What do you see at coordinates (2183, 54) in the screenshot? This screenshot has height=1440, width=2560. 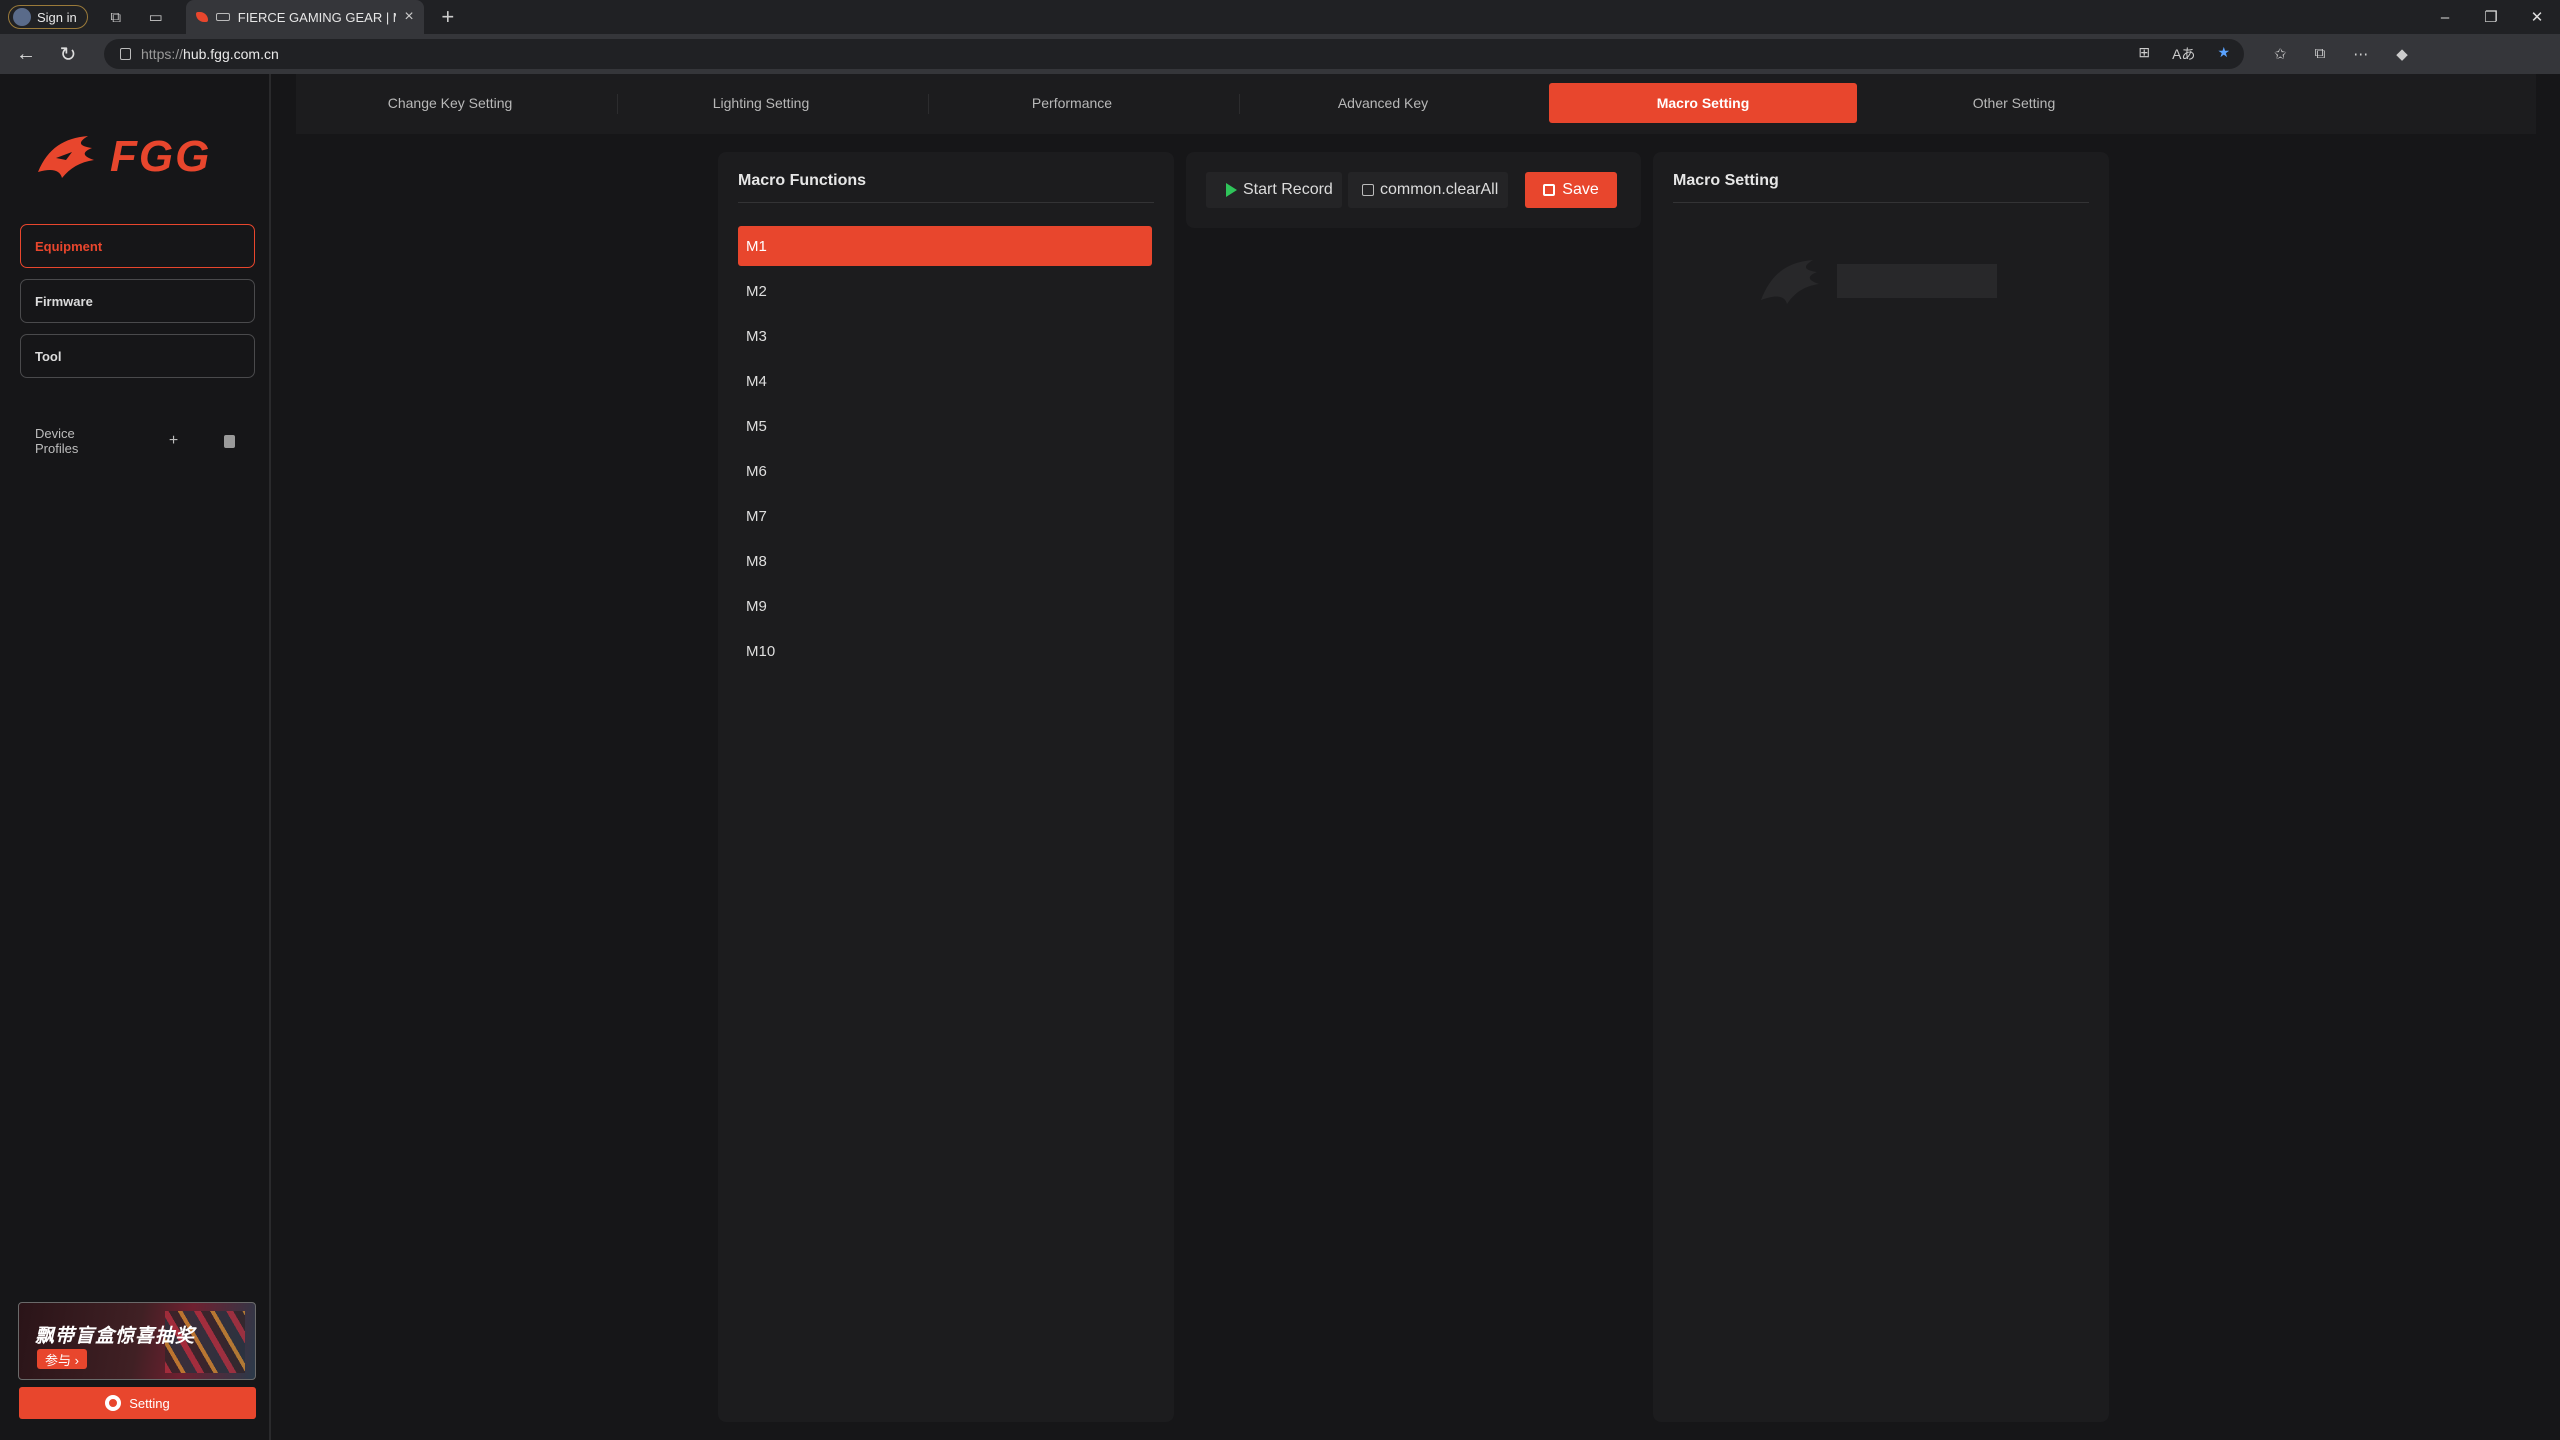 I see `read-aloud-icon: Aあ` at bounding box center [2183, 54].